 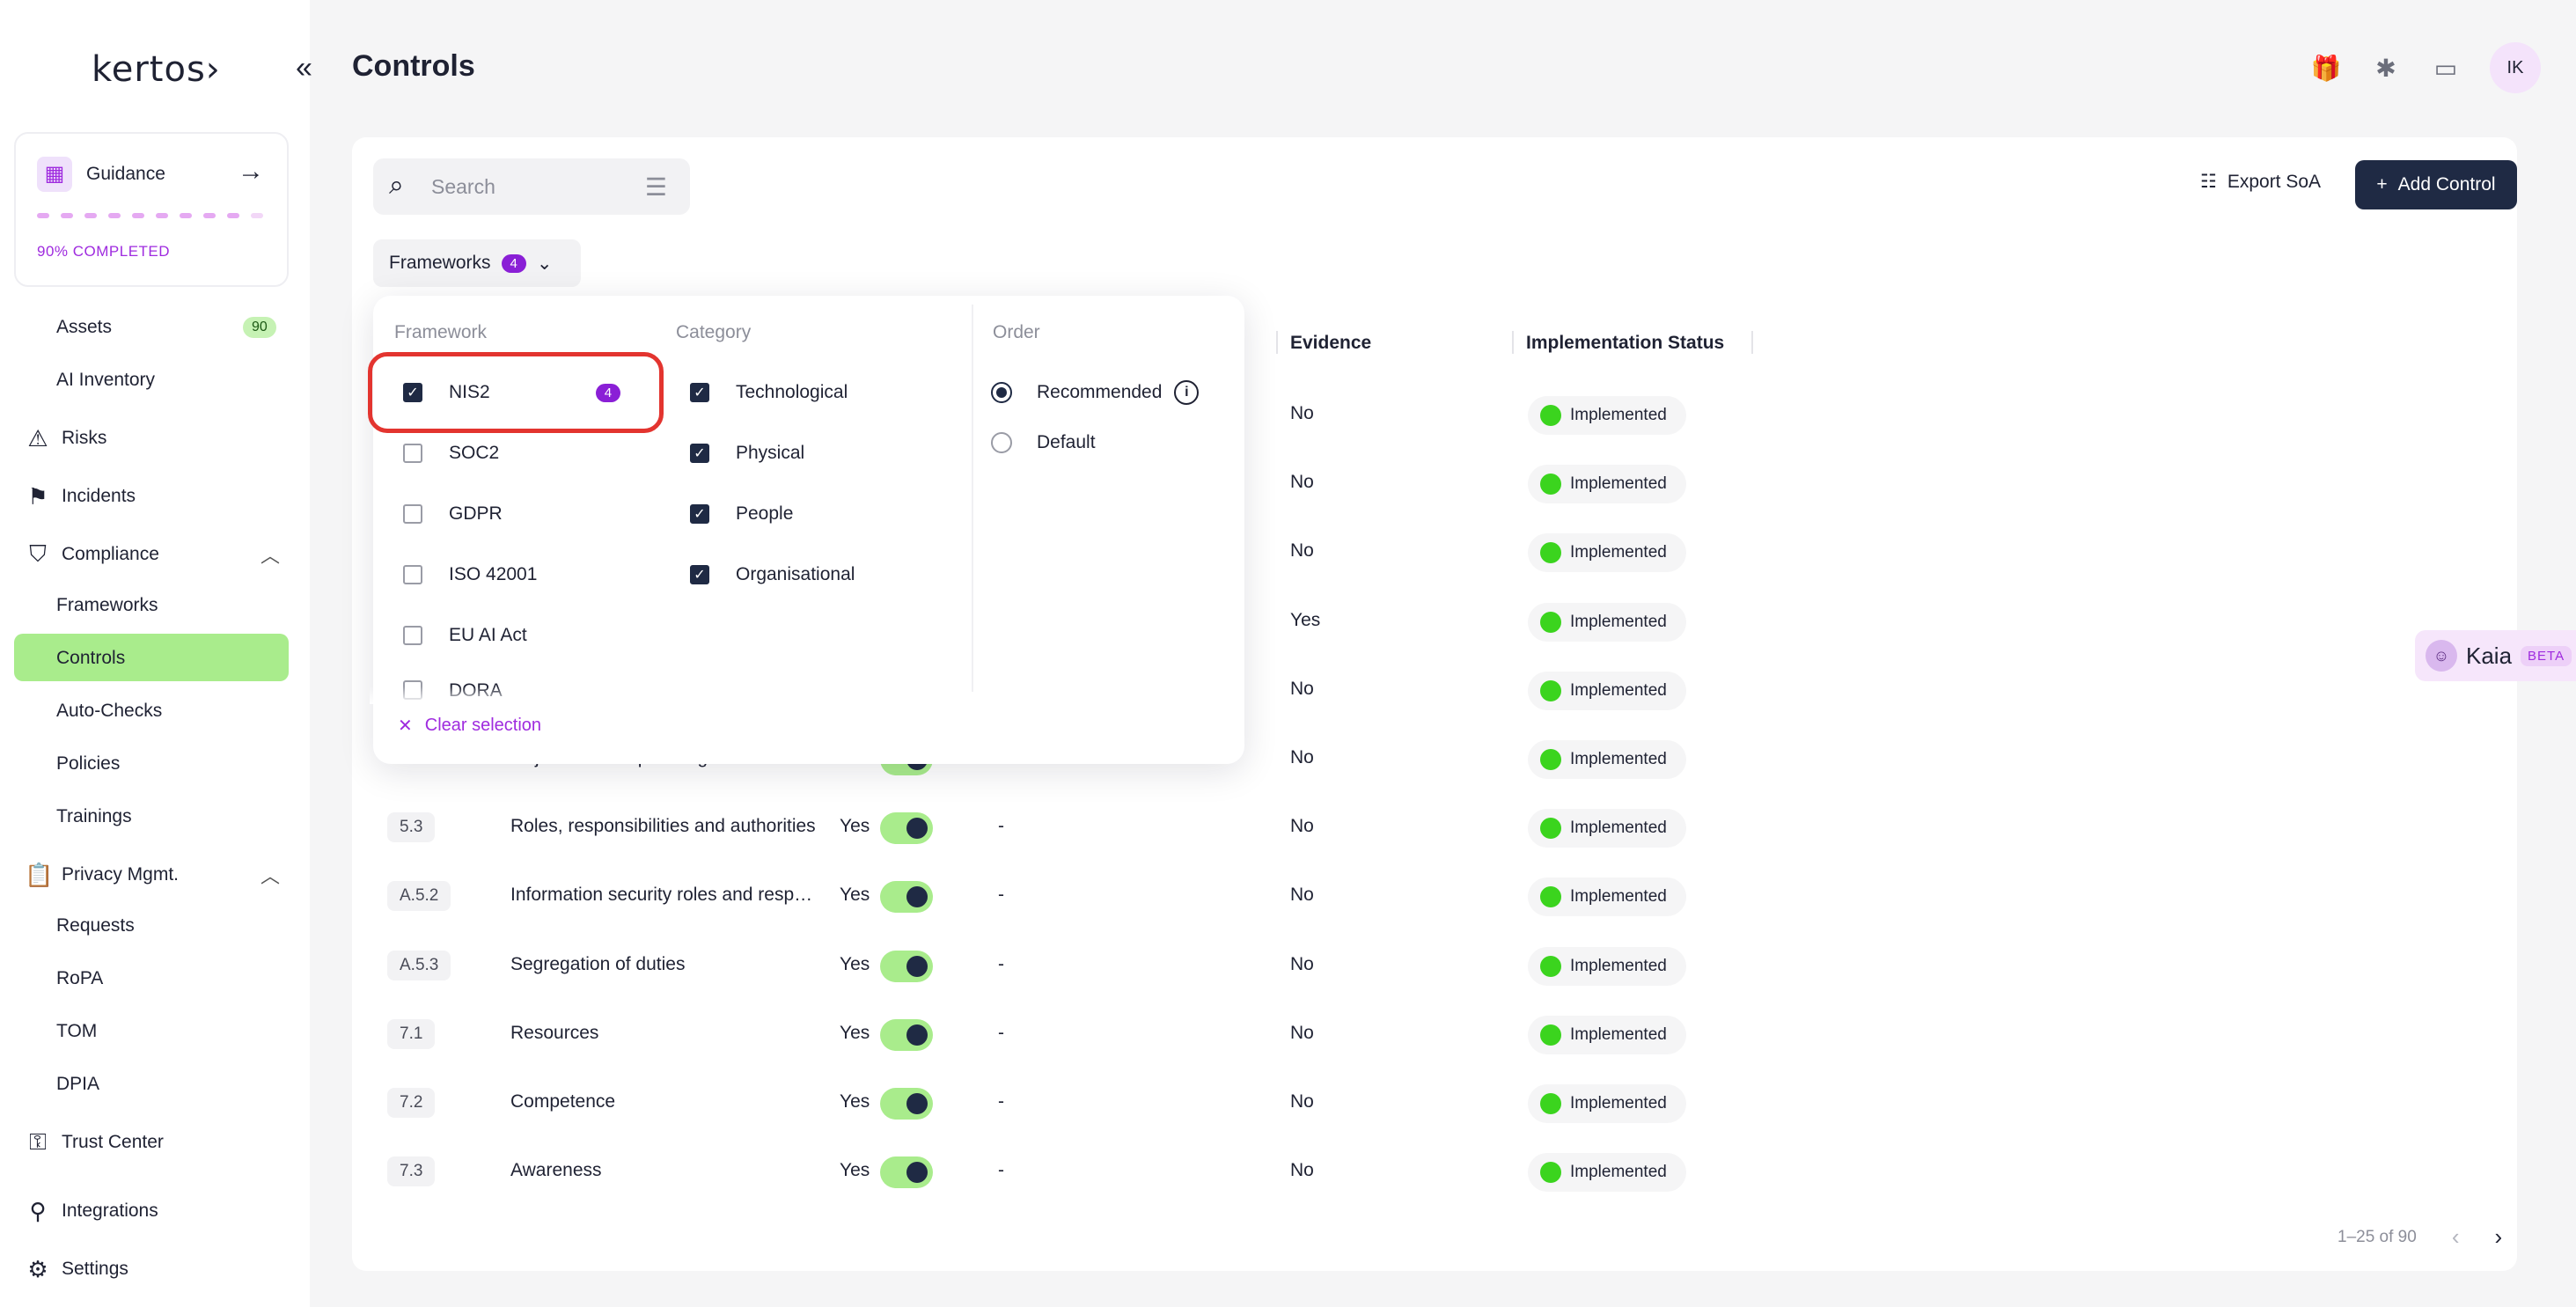 I want to click on sidebar-item-policies: Policies, so click(x=155, y=764).